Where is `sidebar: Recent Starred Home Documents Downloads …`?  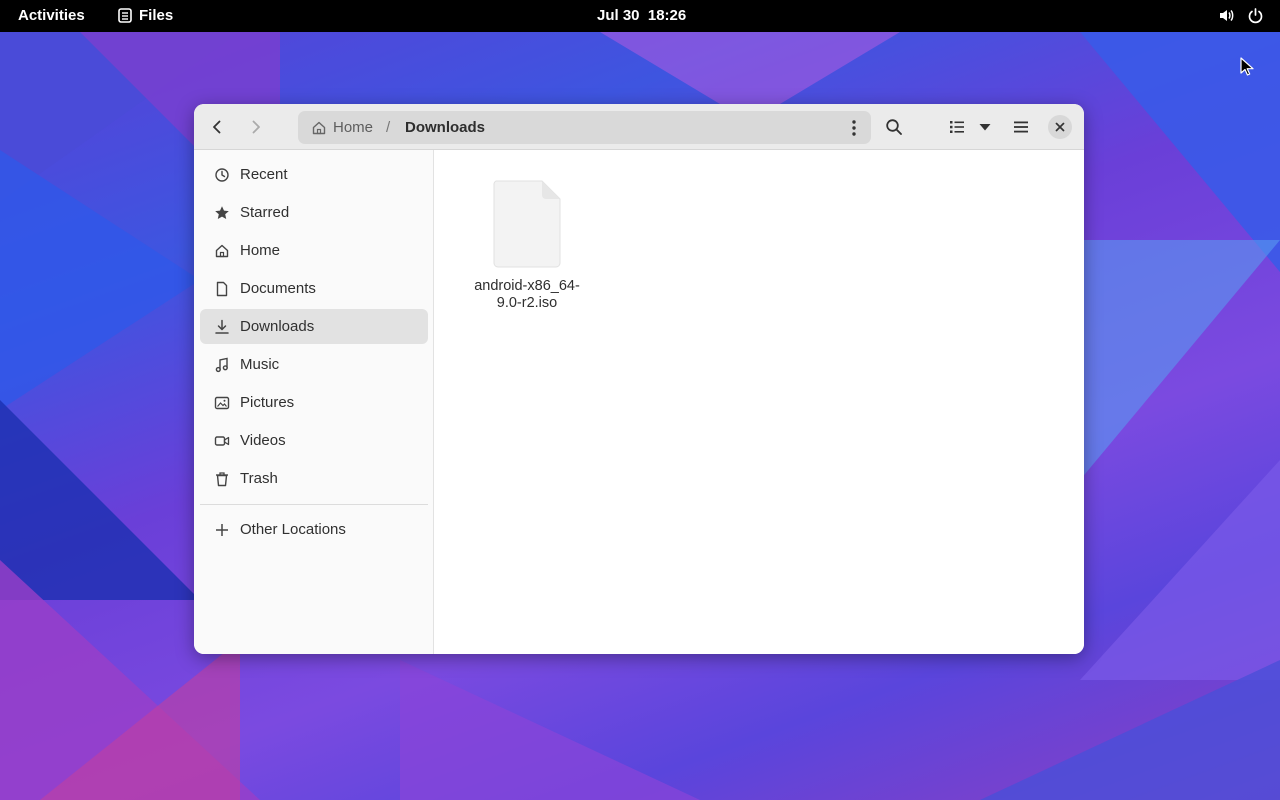
sidebar: Recent Starred Home Documents Downloads … is located at coordinates (314, 402).